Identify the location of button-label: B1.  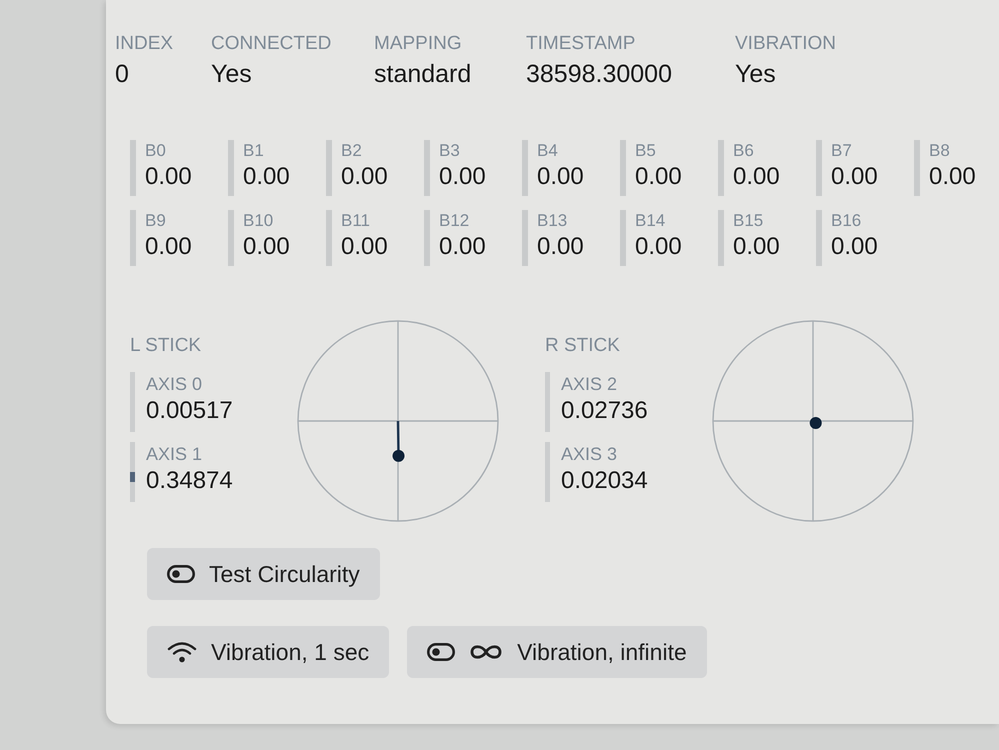
(253, 151).